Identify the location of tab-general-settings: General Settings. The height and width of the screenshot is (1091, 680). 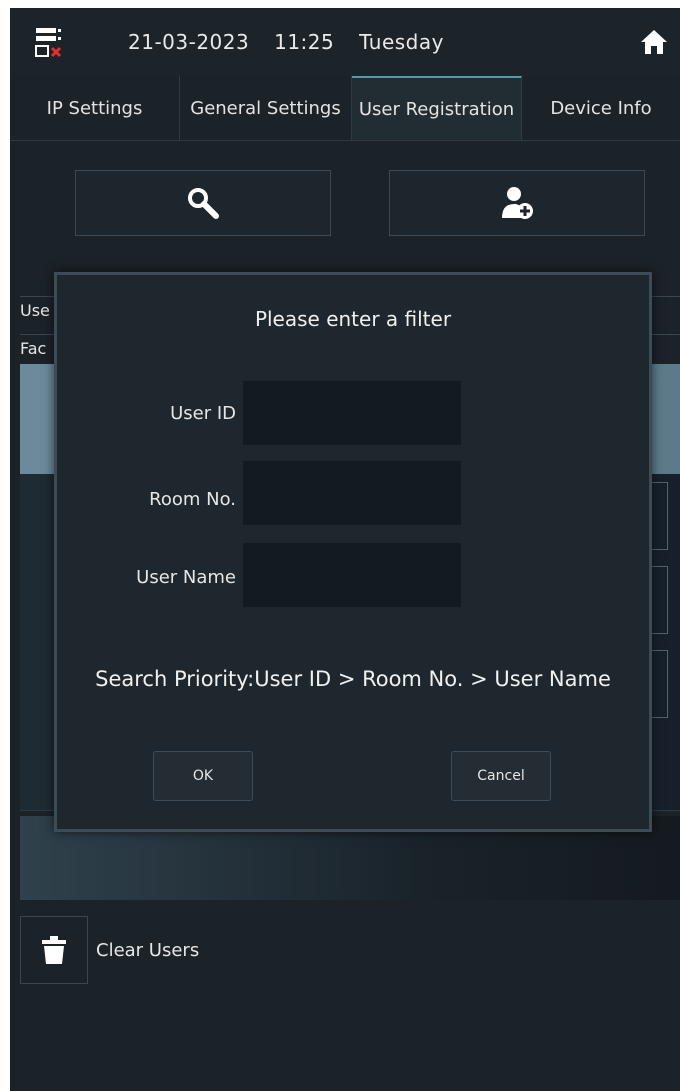
(266, 108).